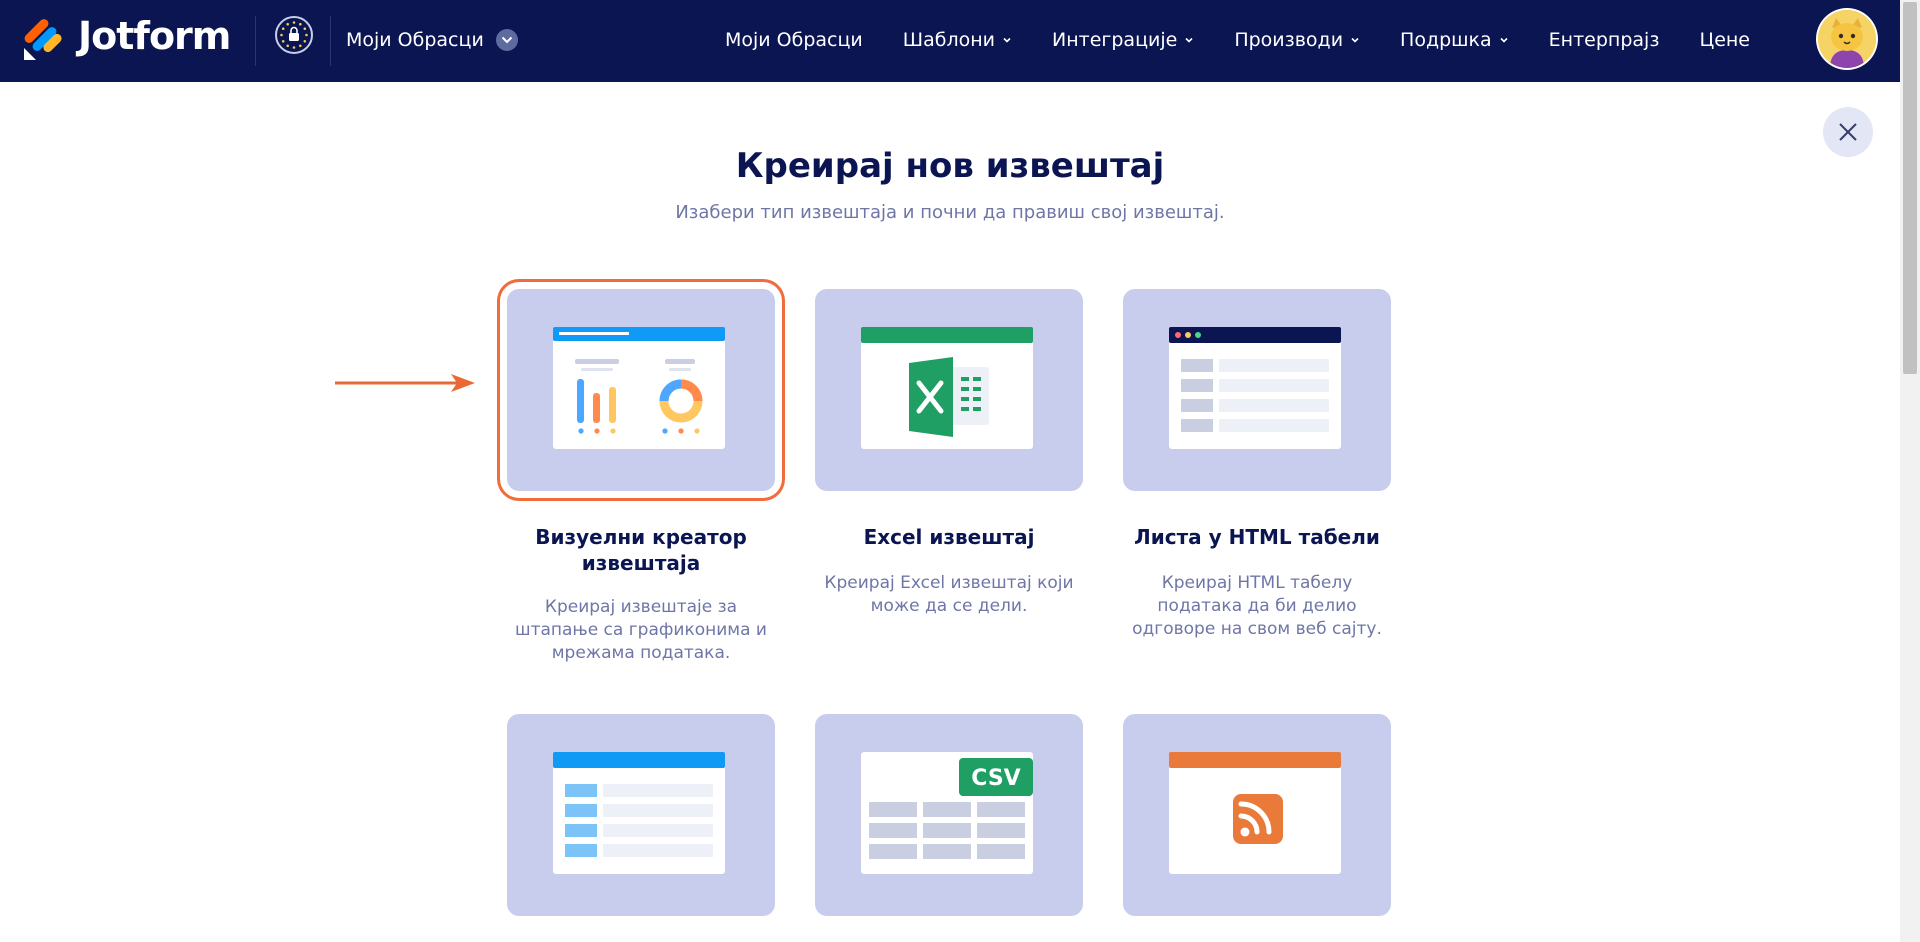  I want to click on excel-icon, so click(947, 388).